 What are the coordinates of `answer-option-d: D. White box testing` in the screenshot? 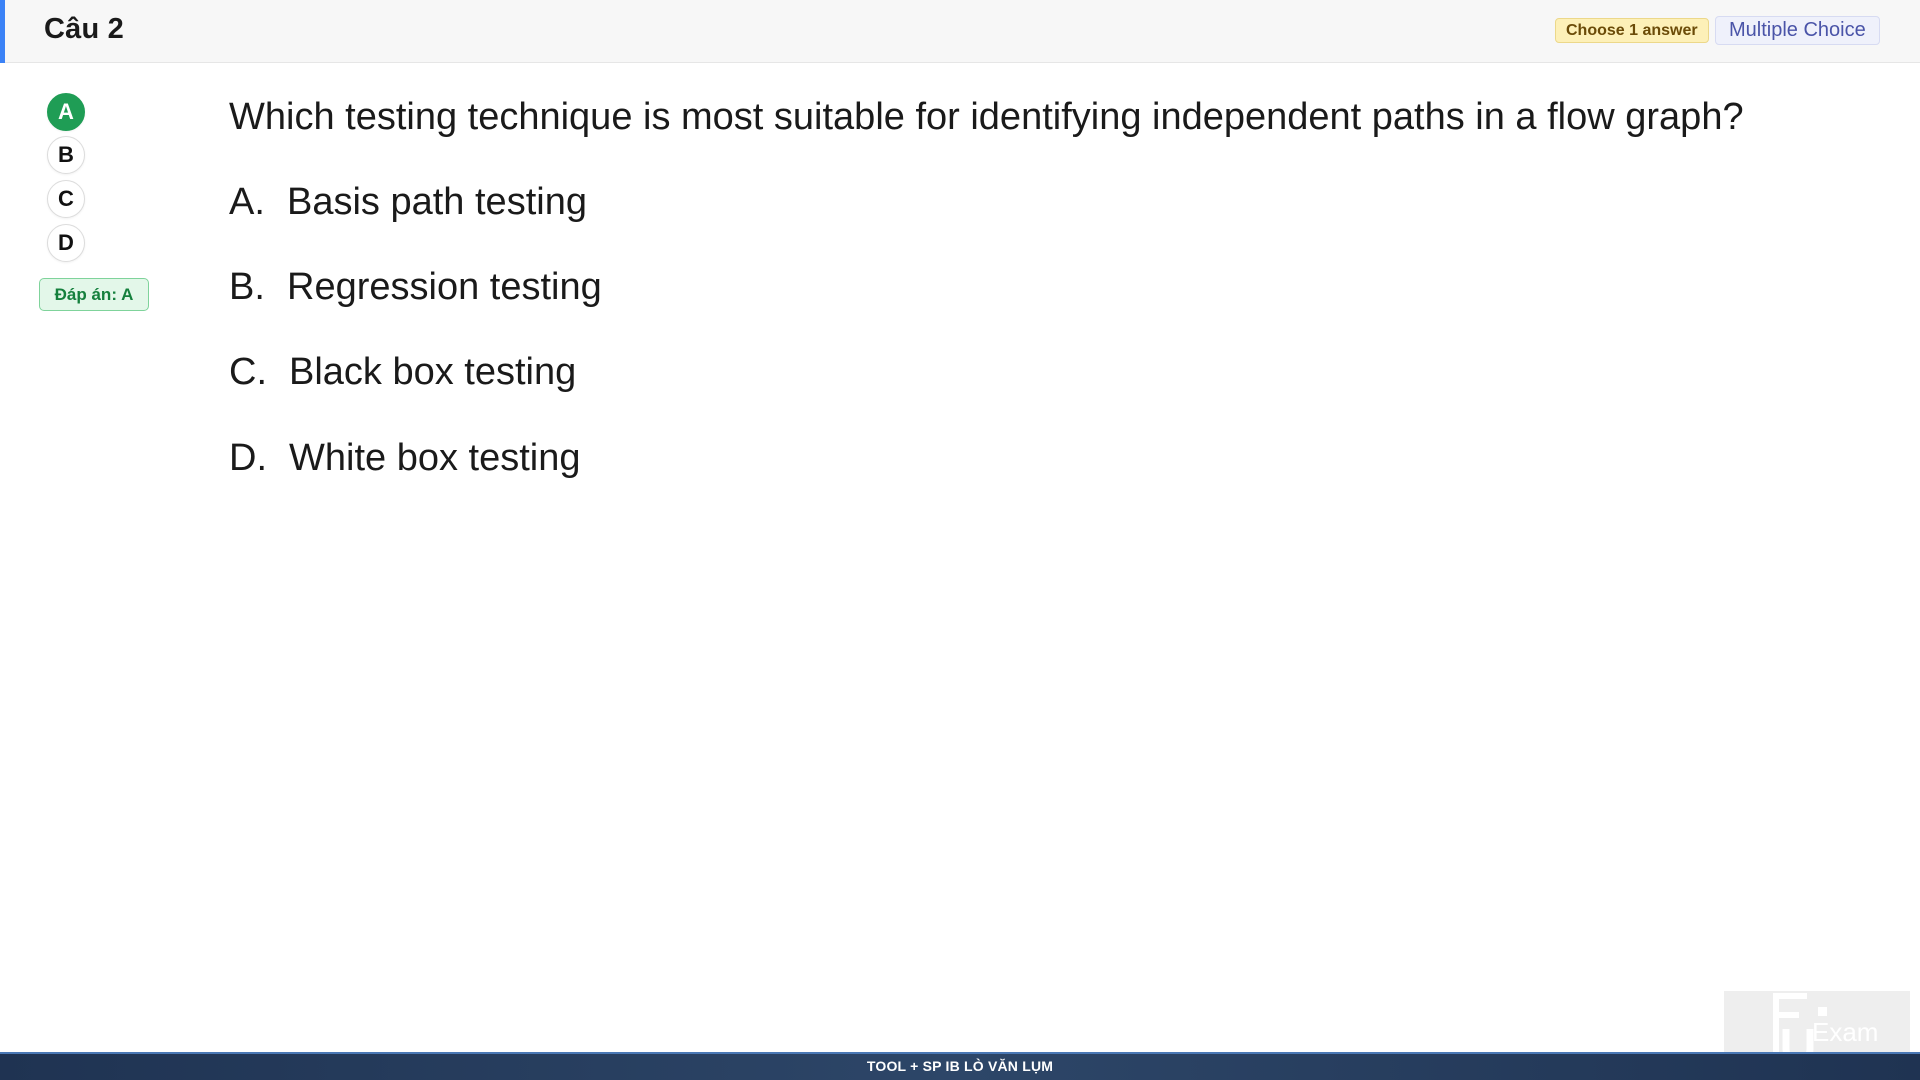 It's located at (404, 458).